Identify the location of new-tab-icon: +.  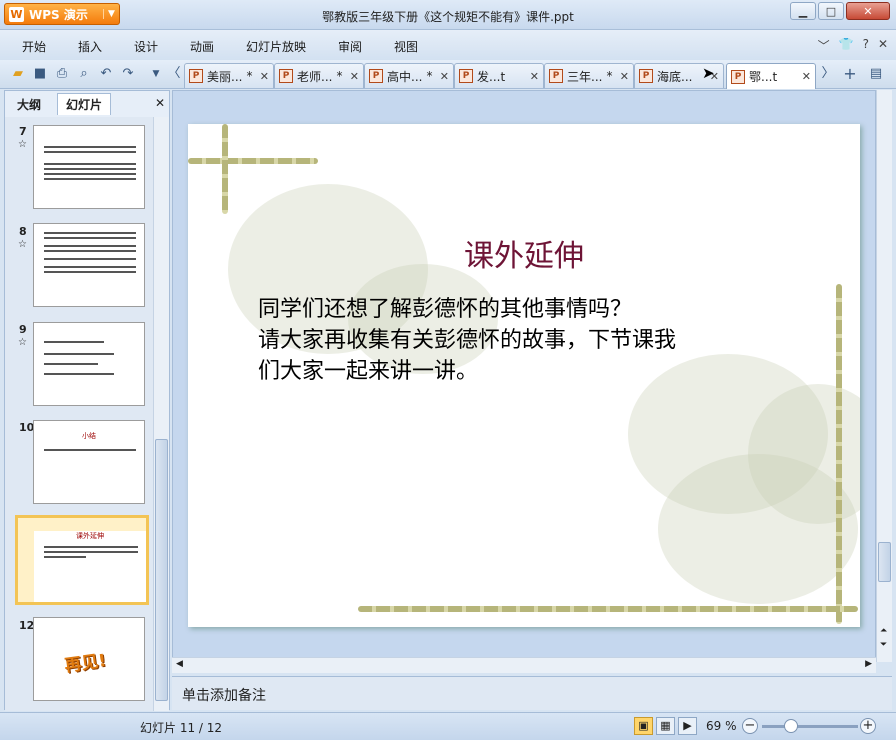
(850, 74).